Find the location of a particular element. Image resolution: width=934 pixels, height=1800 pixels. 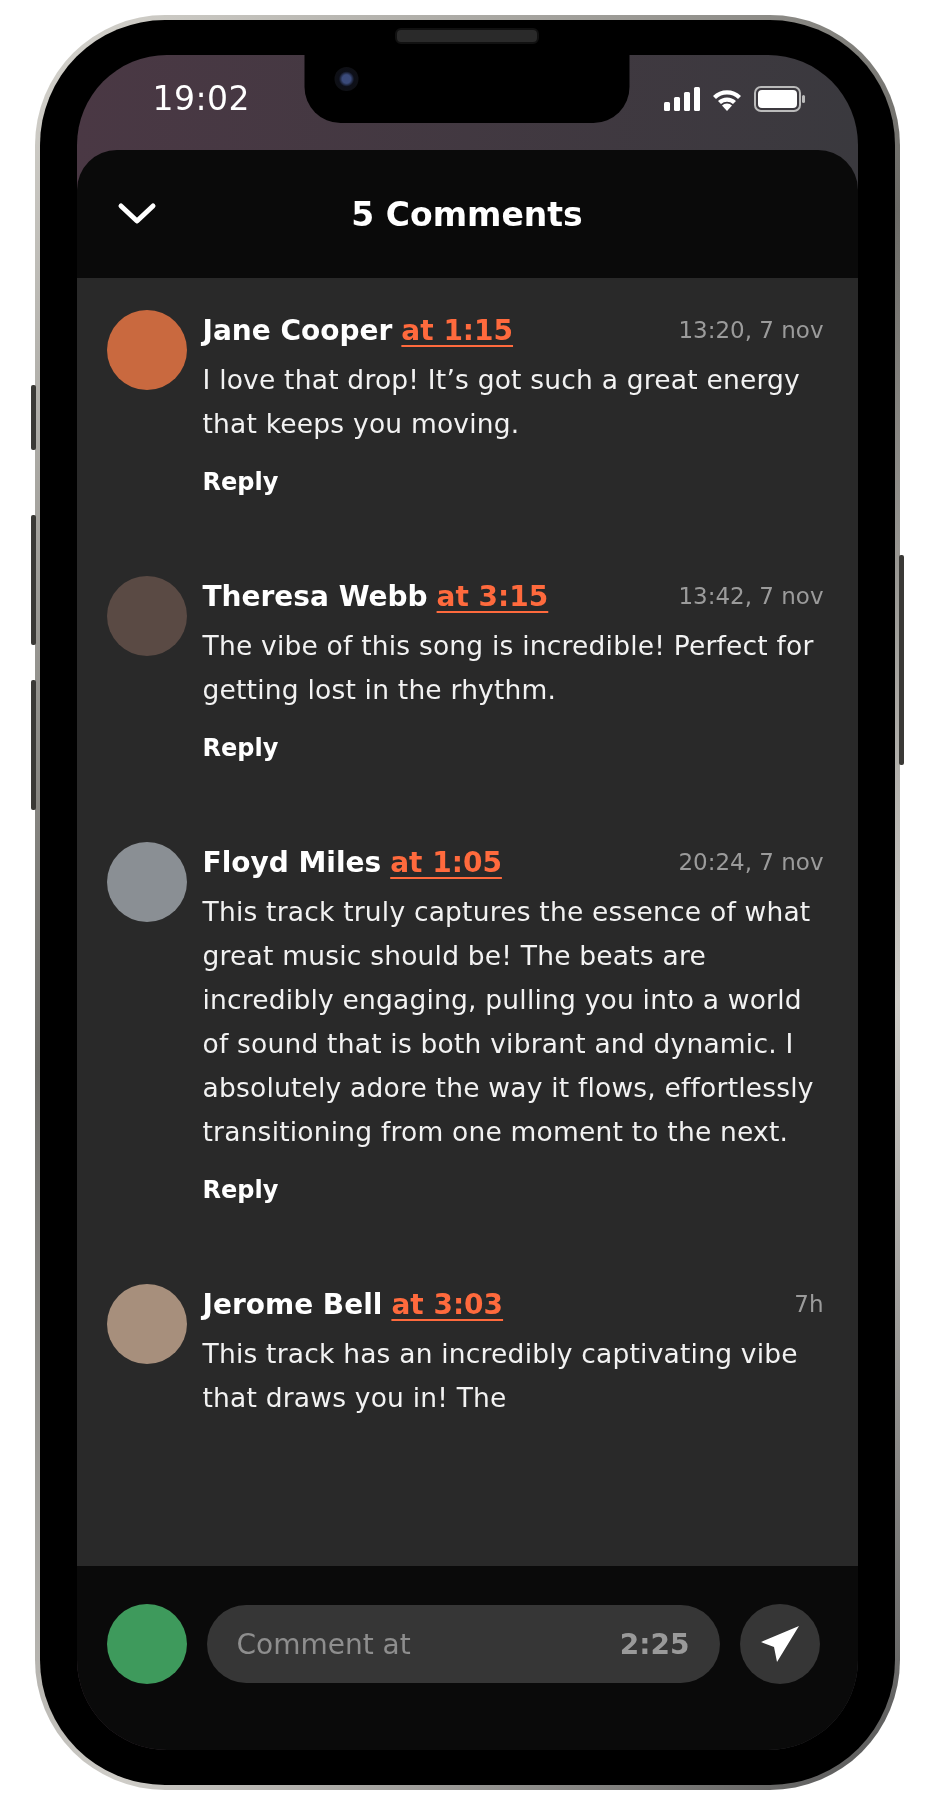

comment-time: 13:42, 7 nov is located at coordinates (751, 596).